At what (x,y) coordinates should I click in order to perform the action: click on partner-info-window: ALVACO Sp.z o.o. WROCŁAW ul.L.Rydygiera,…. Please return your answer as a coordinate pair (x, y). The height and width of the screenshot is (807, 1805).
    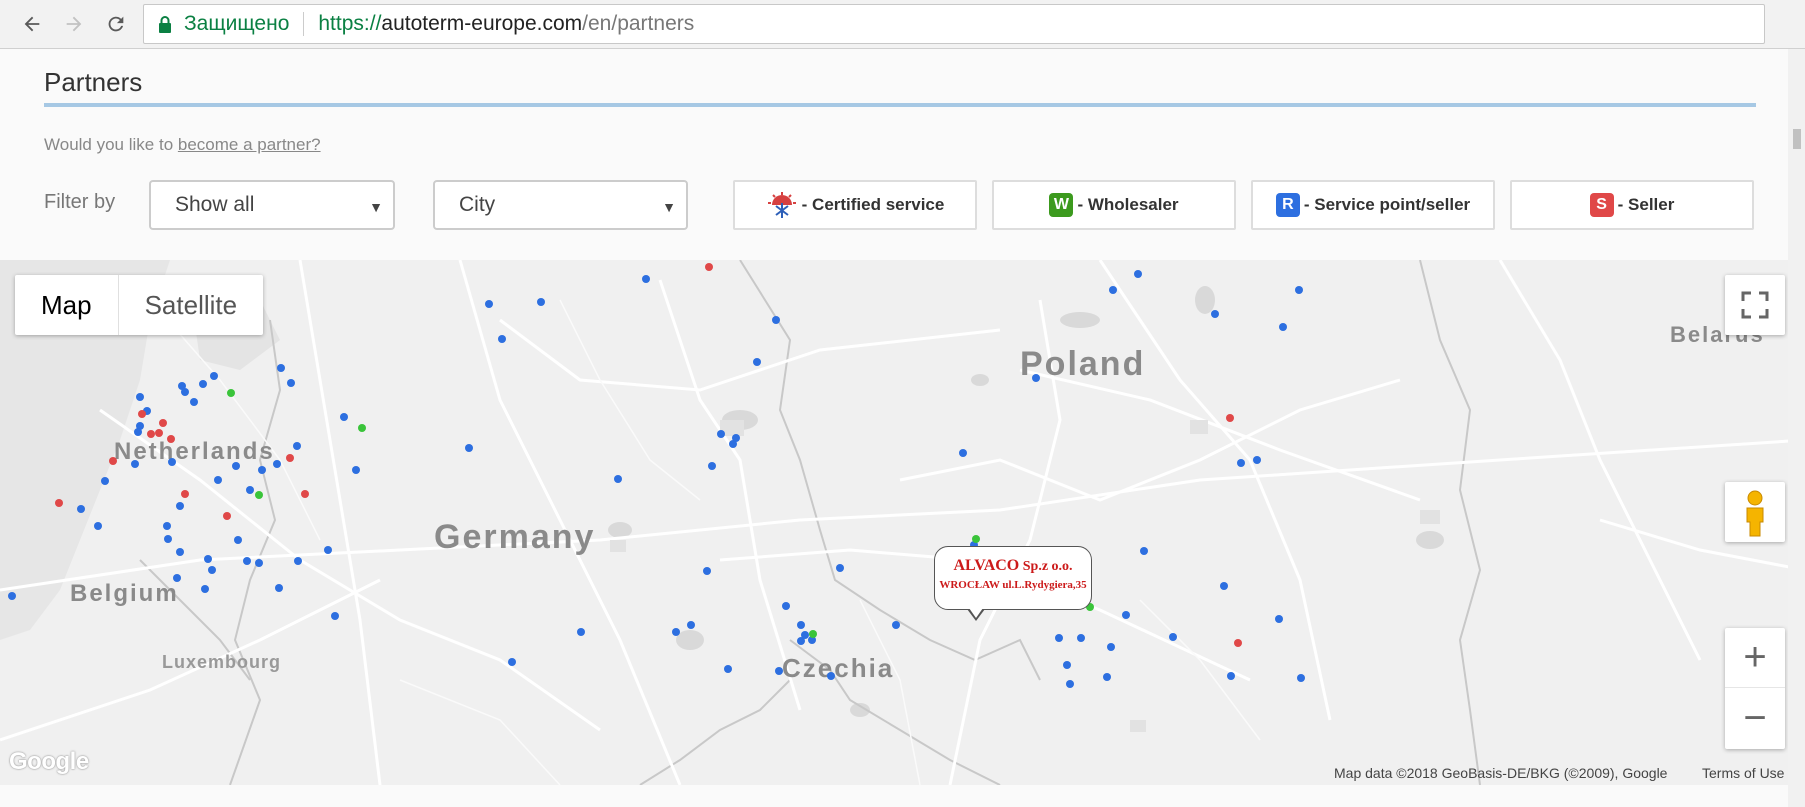
    Looking at the image, I should click on (1013, 578).